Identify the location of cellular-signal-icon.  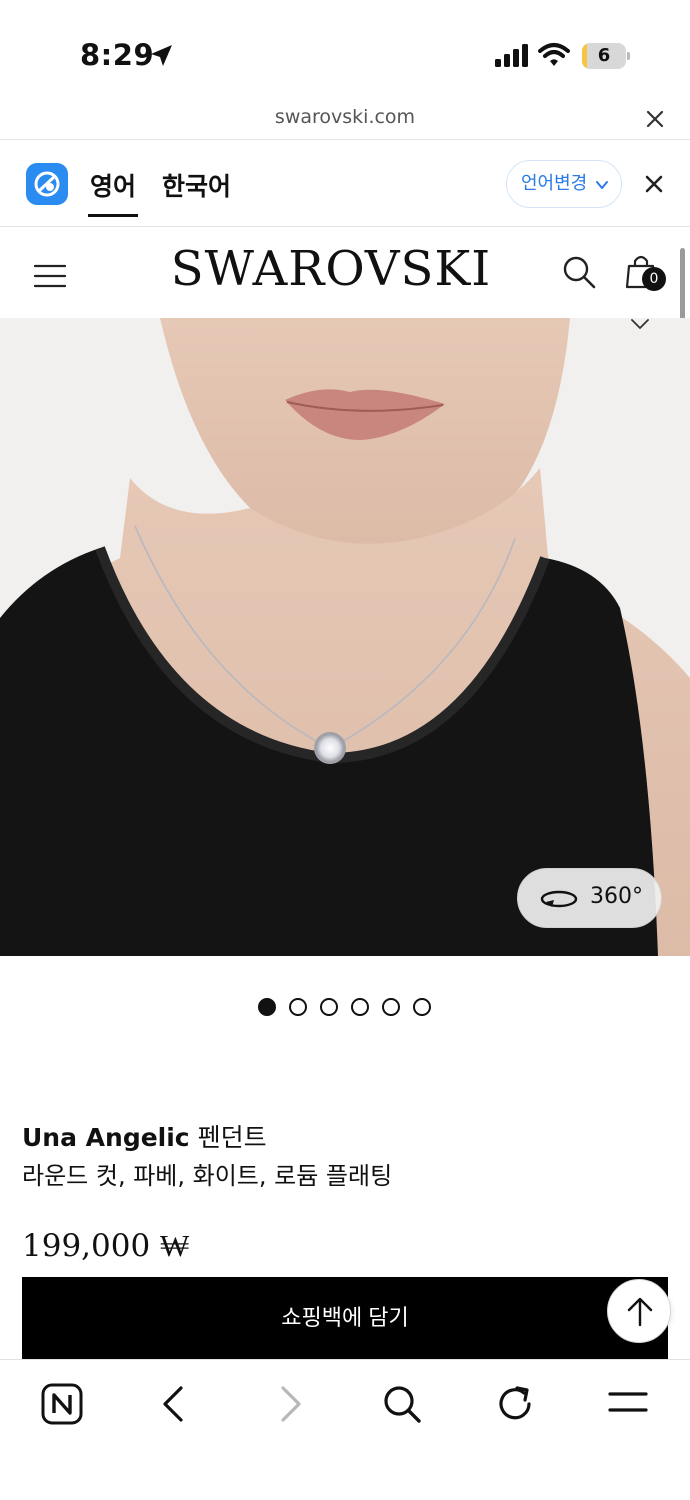
(511, 55).